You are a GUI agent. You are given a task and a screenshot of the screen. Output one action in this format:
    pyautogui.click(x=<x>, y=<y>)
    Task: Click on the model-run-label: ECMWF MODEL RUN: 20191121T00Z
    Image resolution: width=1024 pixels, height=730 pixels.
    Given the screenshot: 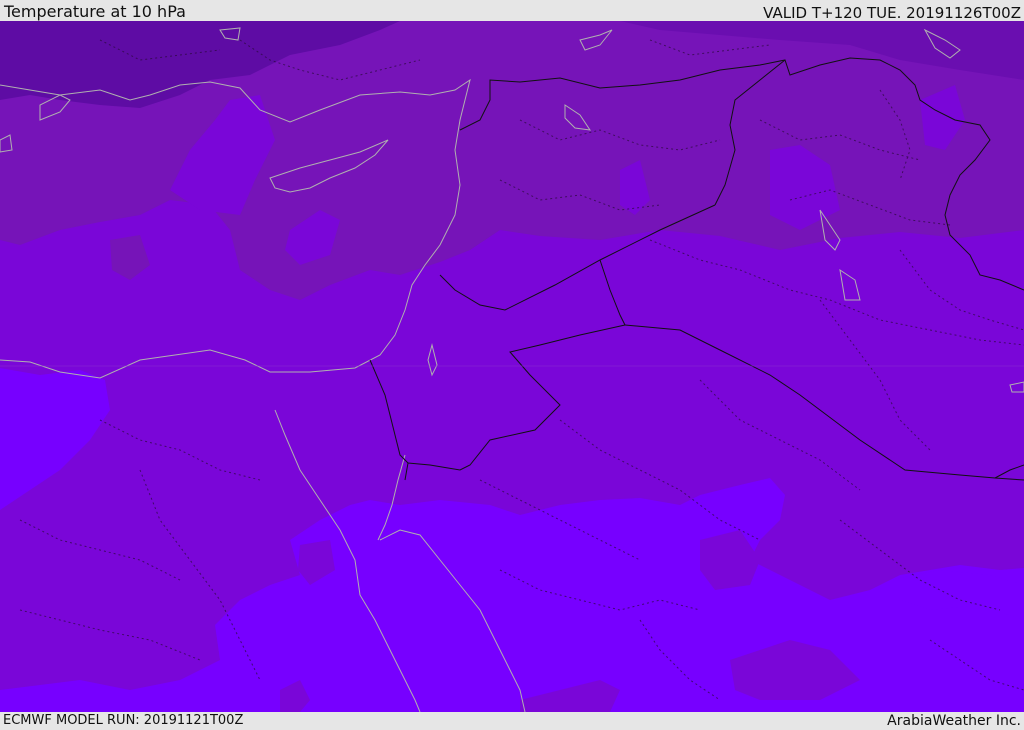 What is the action you would take?
    pyautogui.click(x=123, y=720)
    